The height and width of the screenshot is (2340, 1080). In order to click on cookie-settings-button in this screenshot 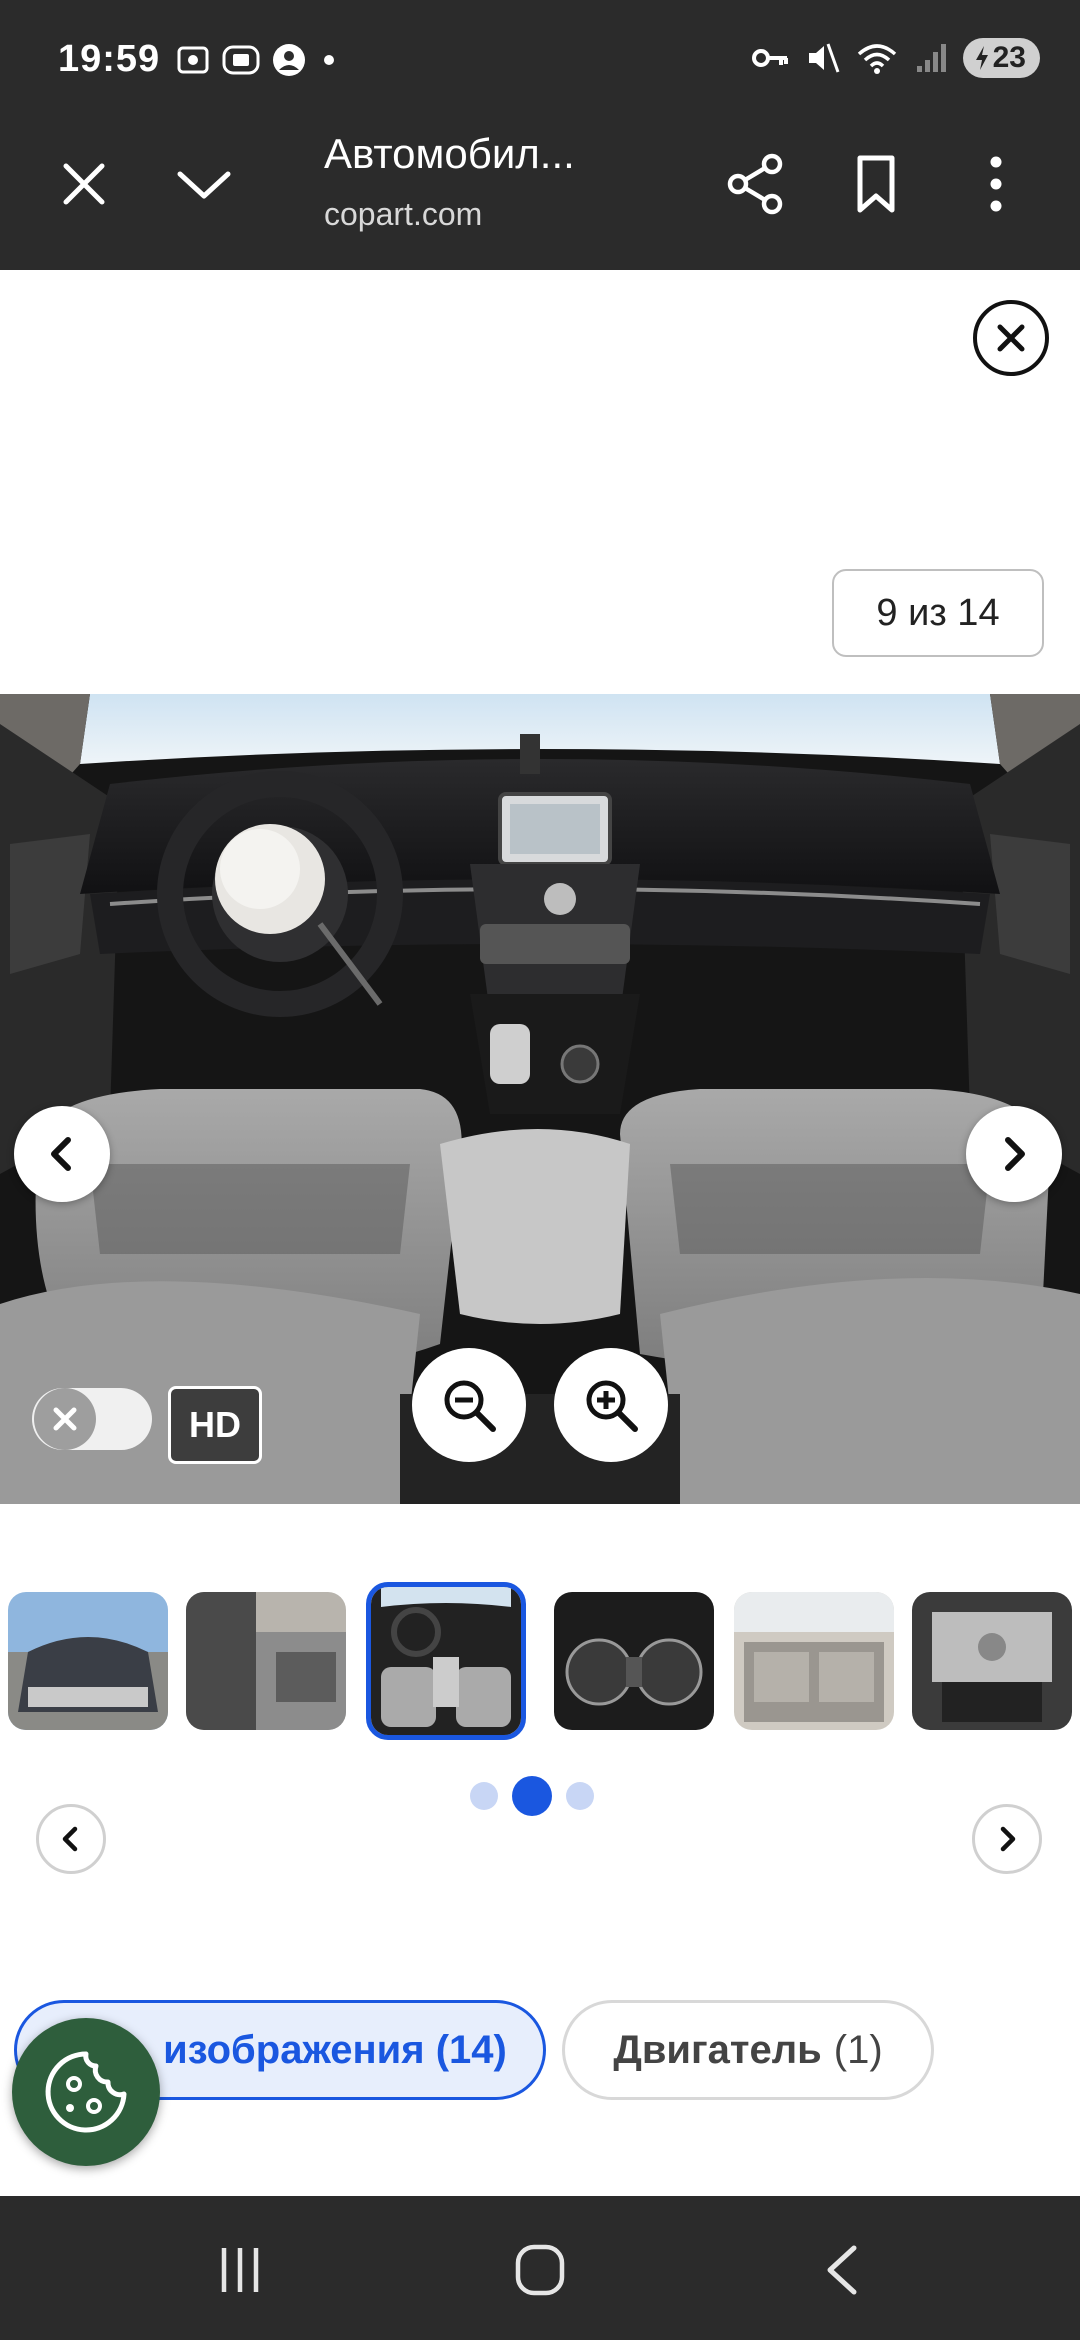, I will do `click(86, 2092)`.